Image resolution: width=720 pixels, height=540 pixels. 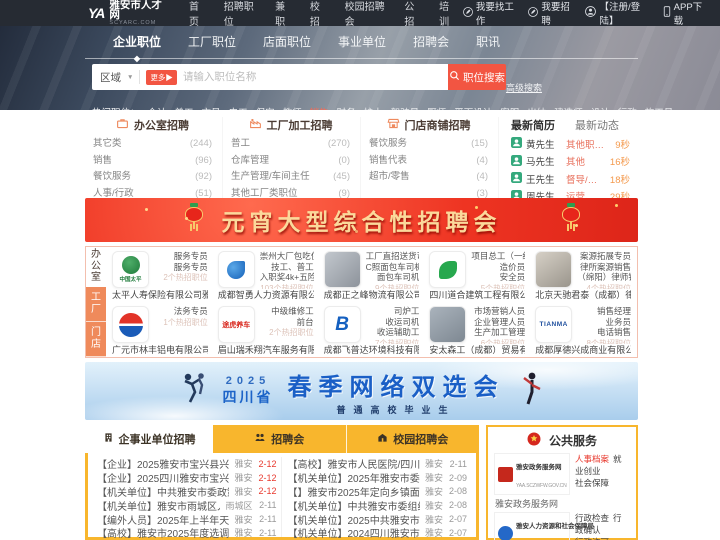 What do you see at coordinates (366, 14) in the screenshot?
I see `nav-campus-fair: 校园招聘会` at bounding box center [366, 14].